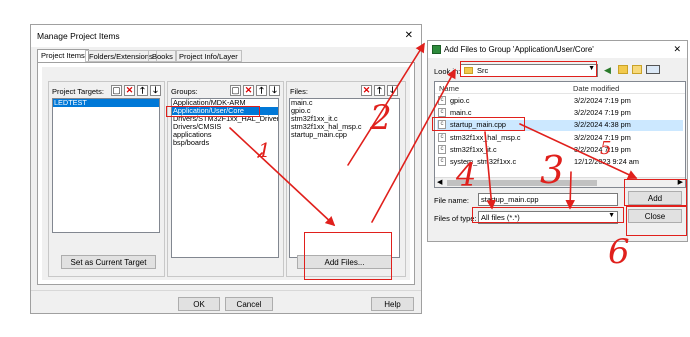 The width and height of the screenshot is (690, 337). I want to click on move-up-file-icon: 🡑, so click(379, 90).